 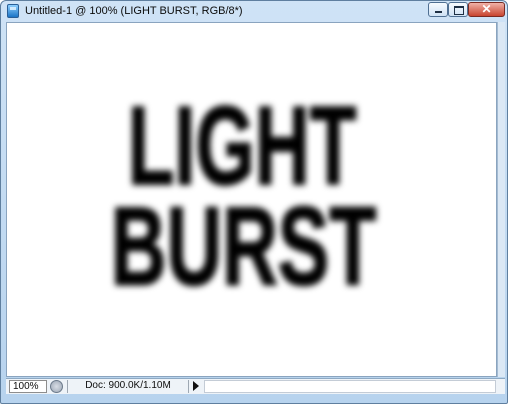 I want to click on right-arrow-icon, so click(x=196, y=386).